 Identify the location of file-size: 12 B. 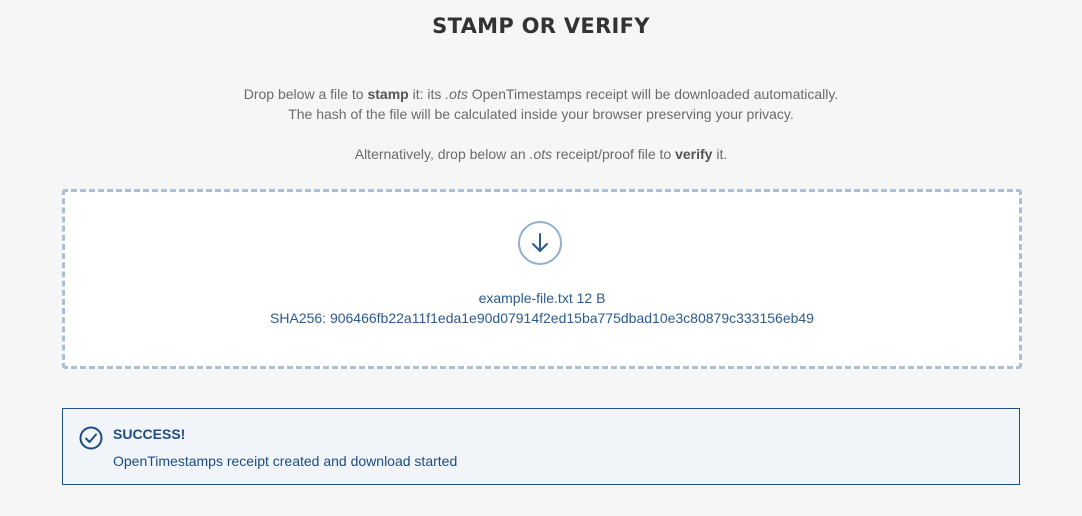
(591, 298).